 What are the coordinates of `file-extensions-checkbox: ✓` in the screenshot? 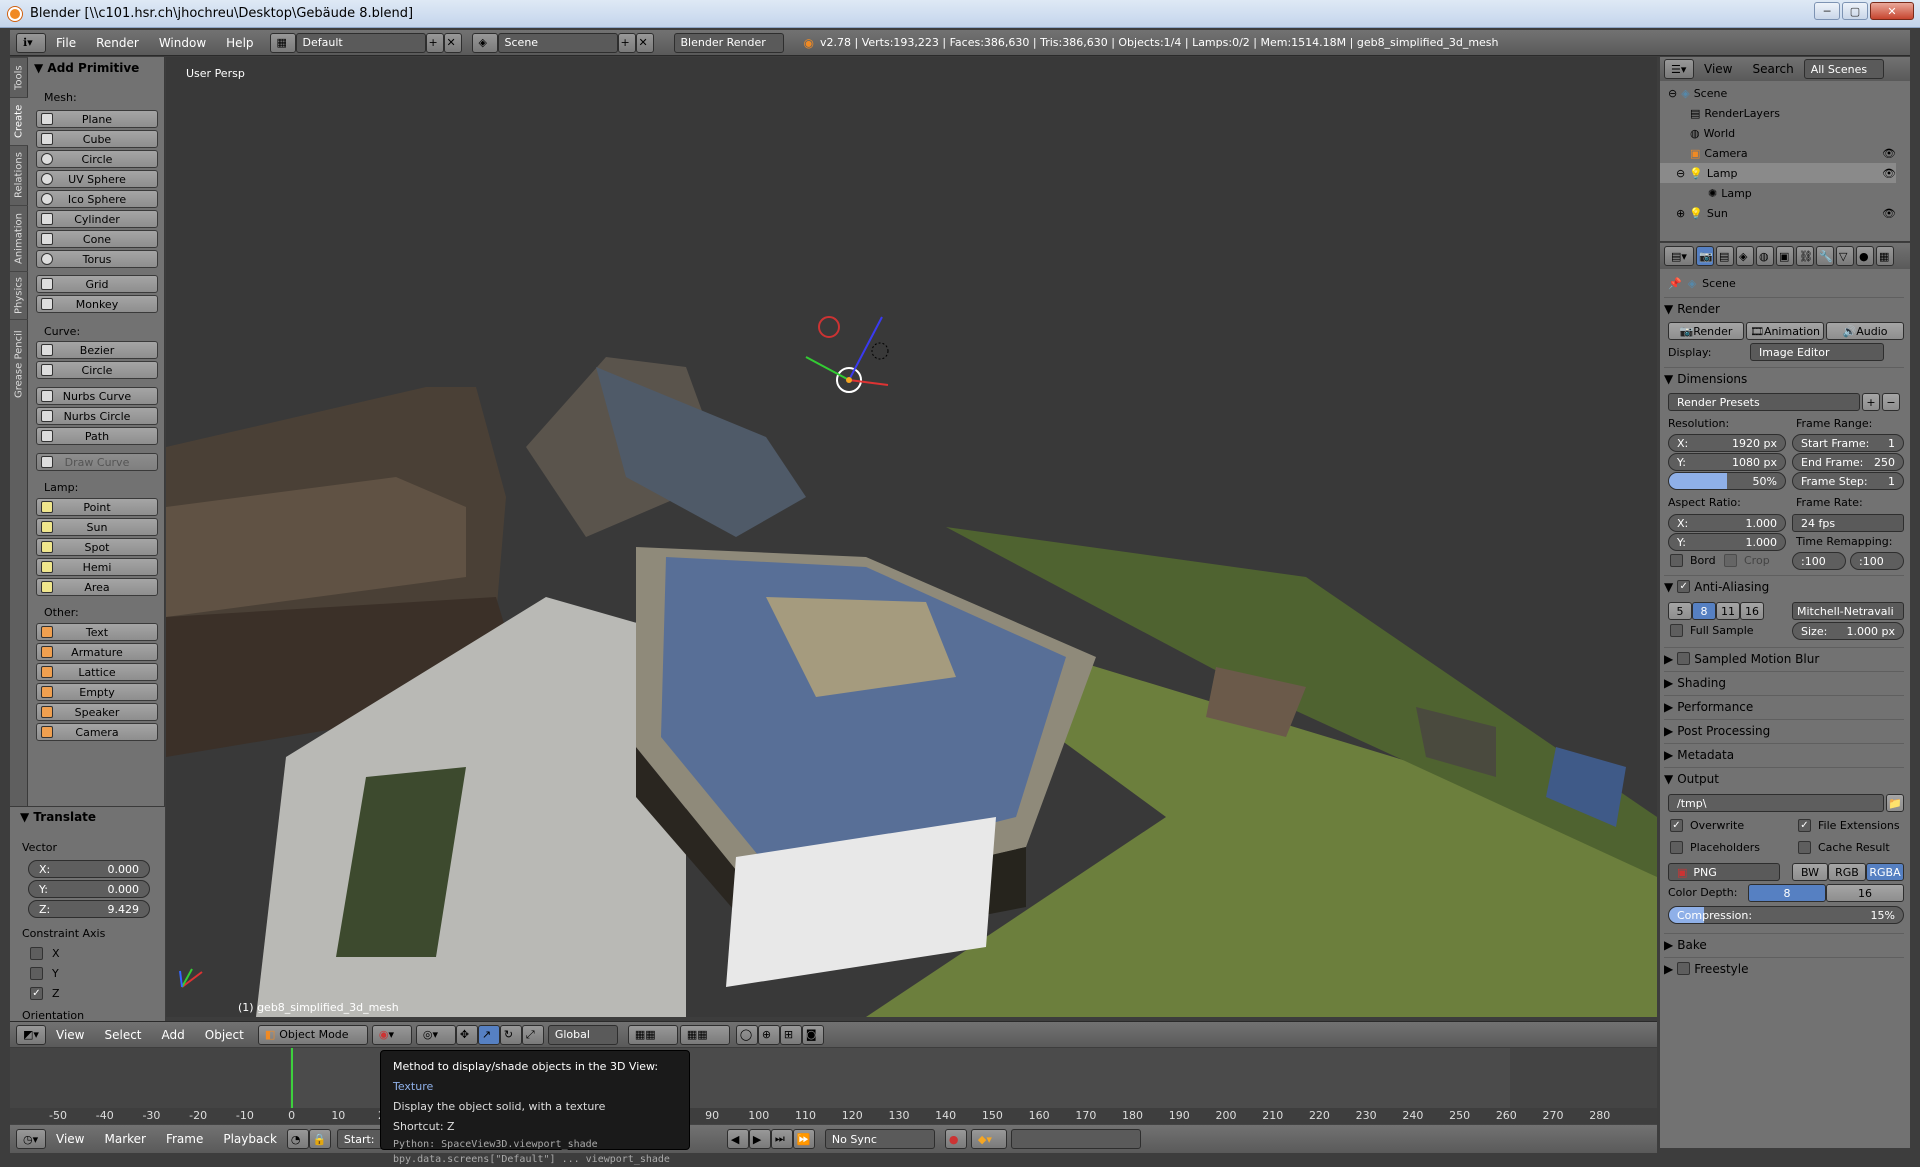 It's located at (1804, 825).